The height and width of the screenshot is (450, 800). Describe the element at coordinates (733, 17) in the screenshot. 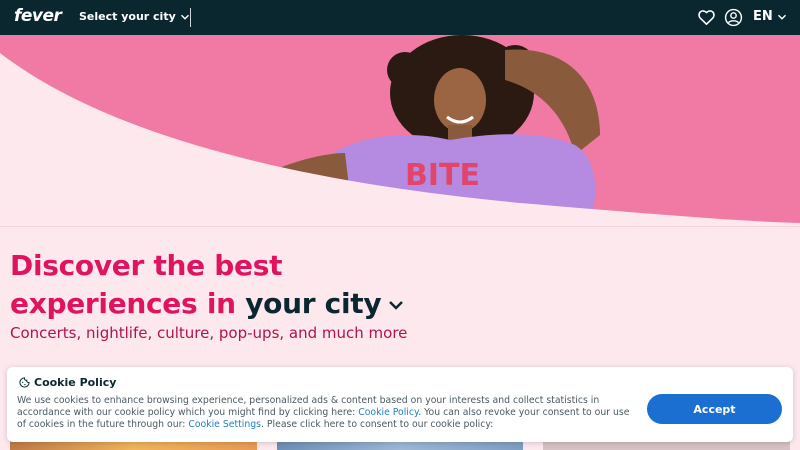

I see `user-icon` at that location.